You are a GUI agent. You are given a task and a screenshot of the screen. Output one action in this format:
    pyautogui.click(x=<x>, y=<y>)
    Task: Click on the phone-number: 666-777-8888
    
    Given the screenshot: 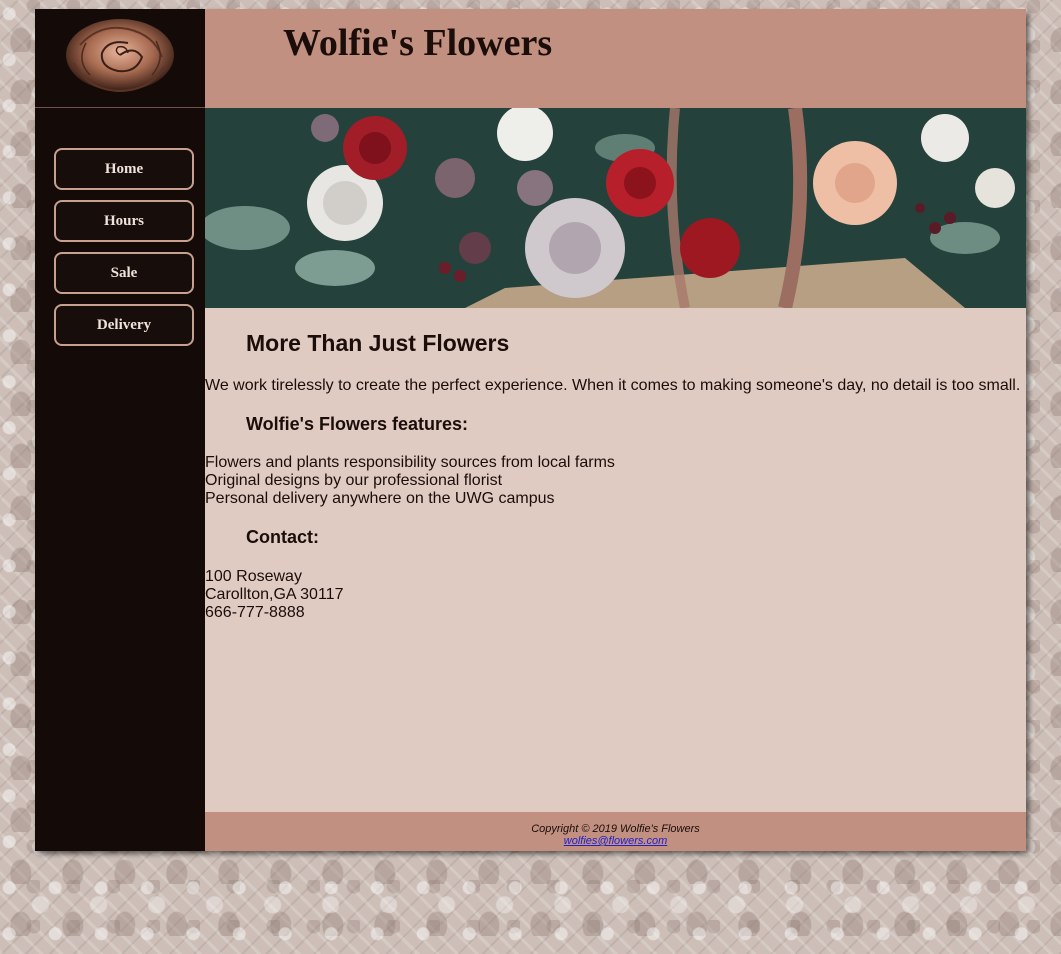 What is the action you would take?
    pyautogui.click(x=255, y=612)
    